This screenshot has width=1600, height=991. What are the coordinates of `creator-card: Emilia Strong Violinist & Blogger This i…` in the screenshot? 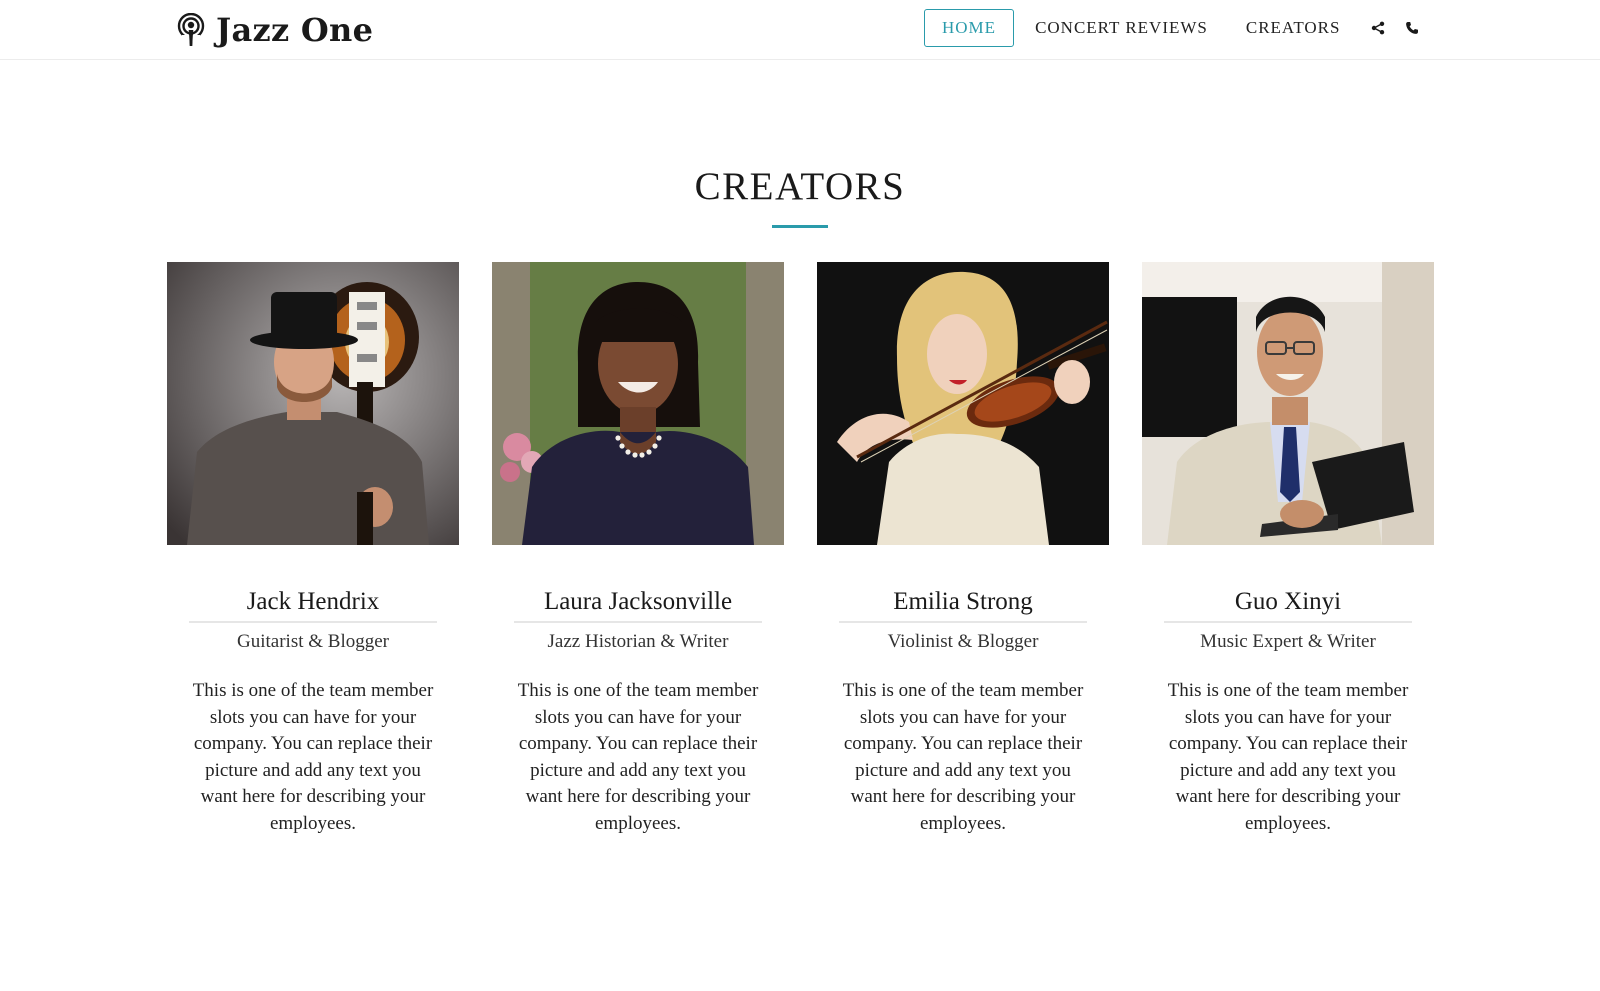 It's located at (963, 549).